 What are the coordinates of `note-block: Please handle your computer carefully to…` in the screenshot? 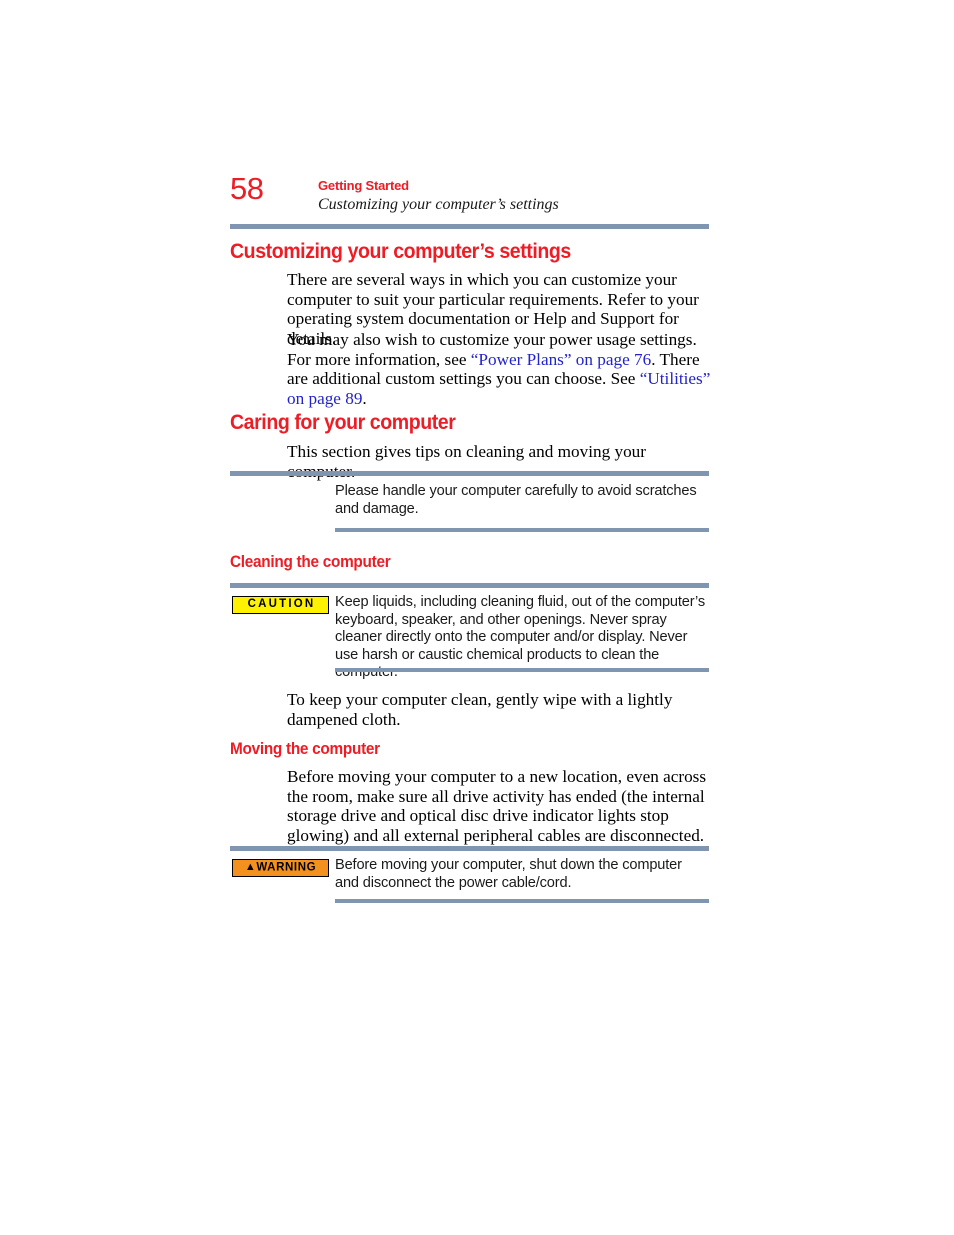 It's located at (469, 500).